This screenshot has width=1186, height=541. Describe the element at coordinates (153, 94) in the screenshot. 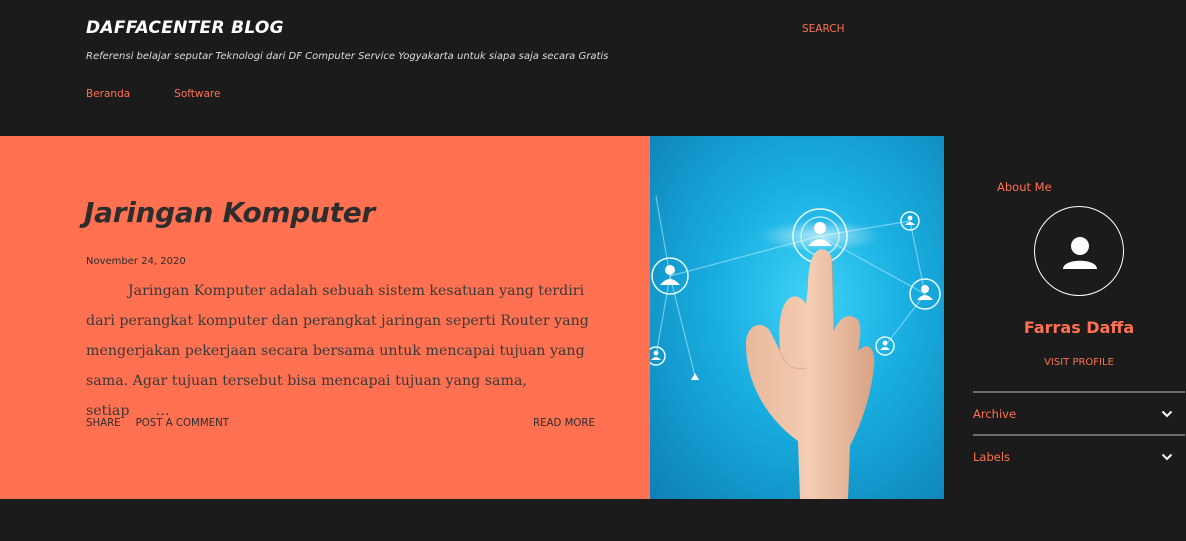

I see `main-nav: Beranda Software` at that location.